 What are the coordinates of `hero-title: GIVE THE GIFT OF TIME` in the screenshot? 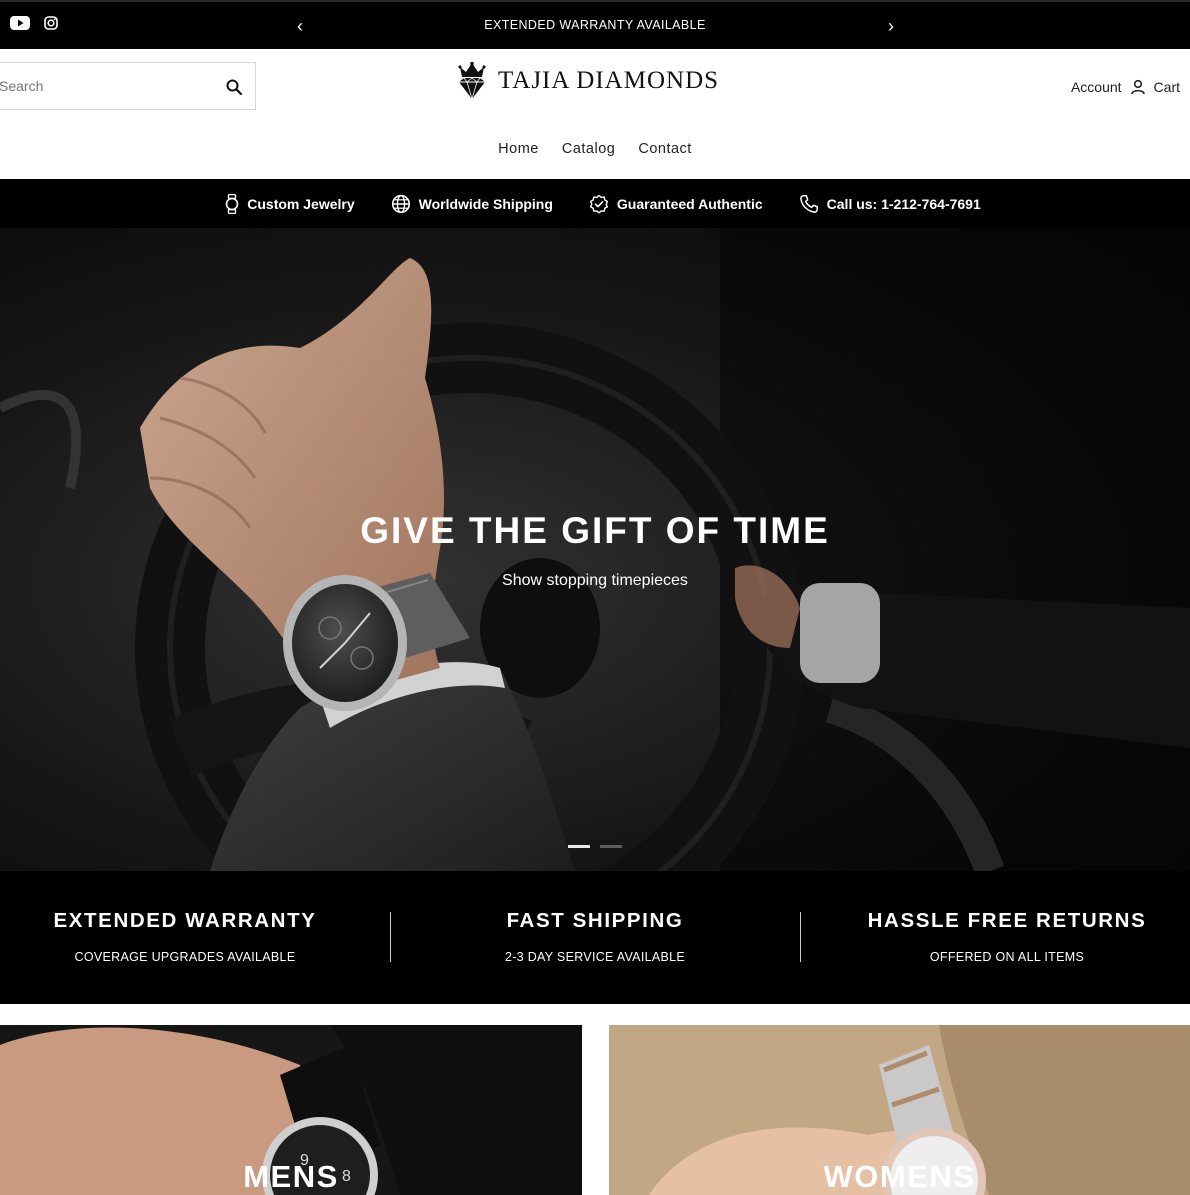 It's located at (595, 530).